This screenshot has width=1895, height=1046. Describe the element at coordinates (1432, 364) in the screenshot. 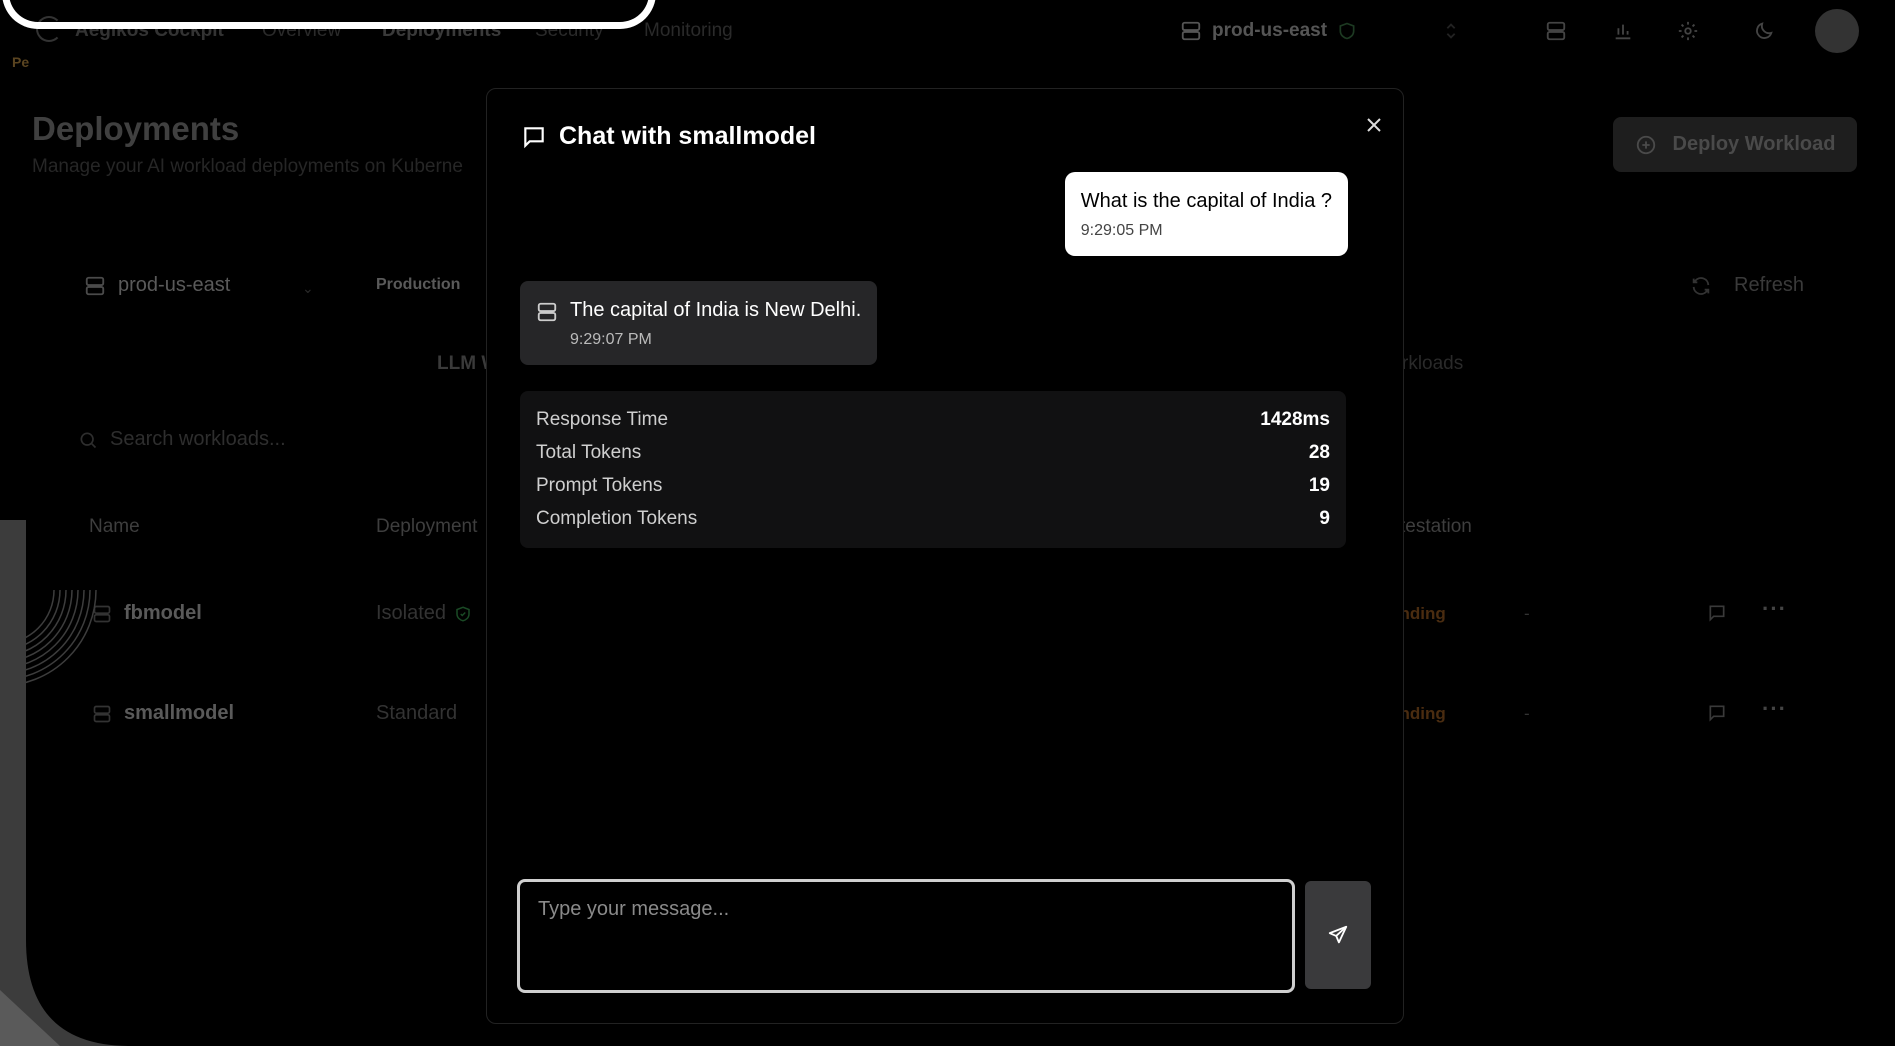

I see `tab-workloads: rkloads` at that location.